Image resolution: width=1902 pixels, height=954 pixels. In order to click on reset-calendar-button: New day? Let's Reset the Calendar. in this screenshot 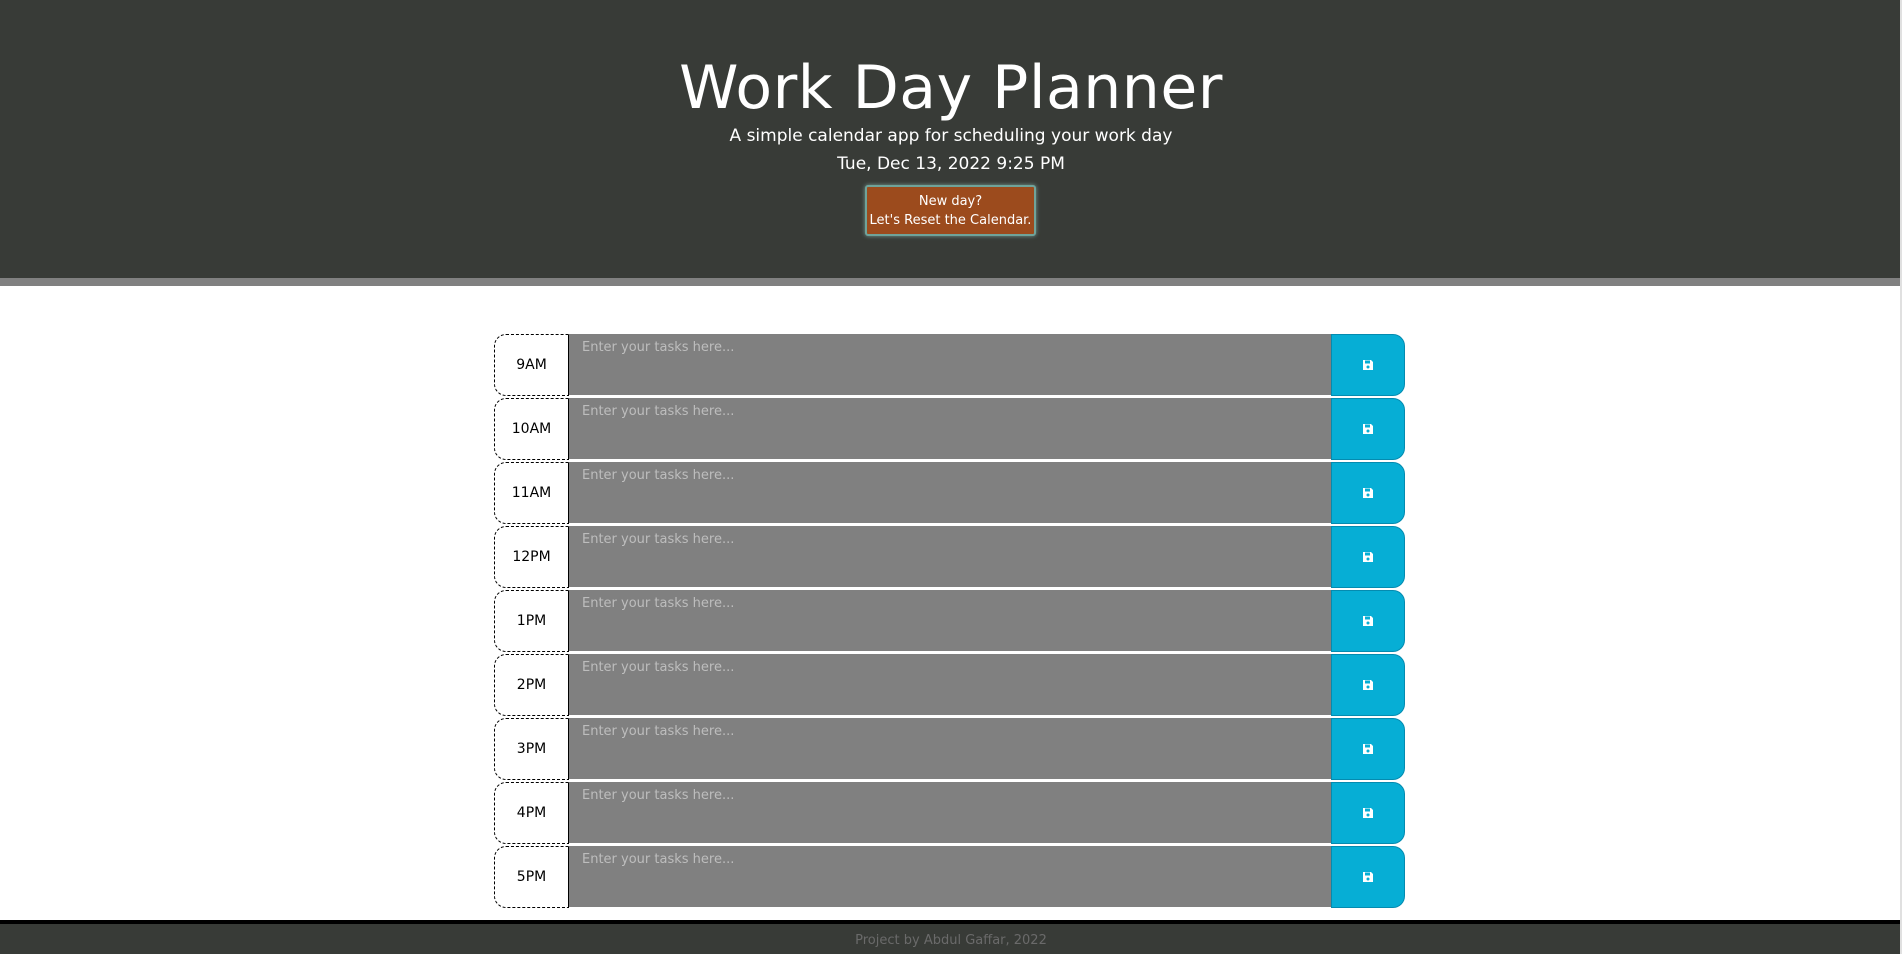, I will do `click(950, 210)`.